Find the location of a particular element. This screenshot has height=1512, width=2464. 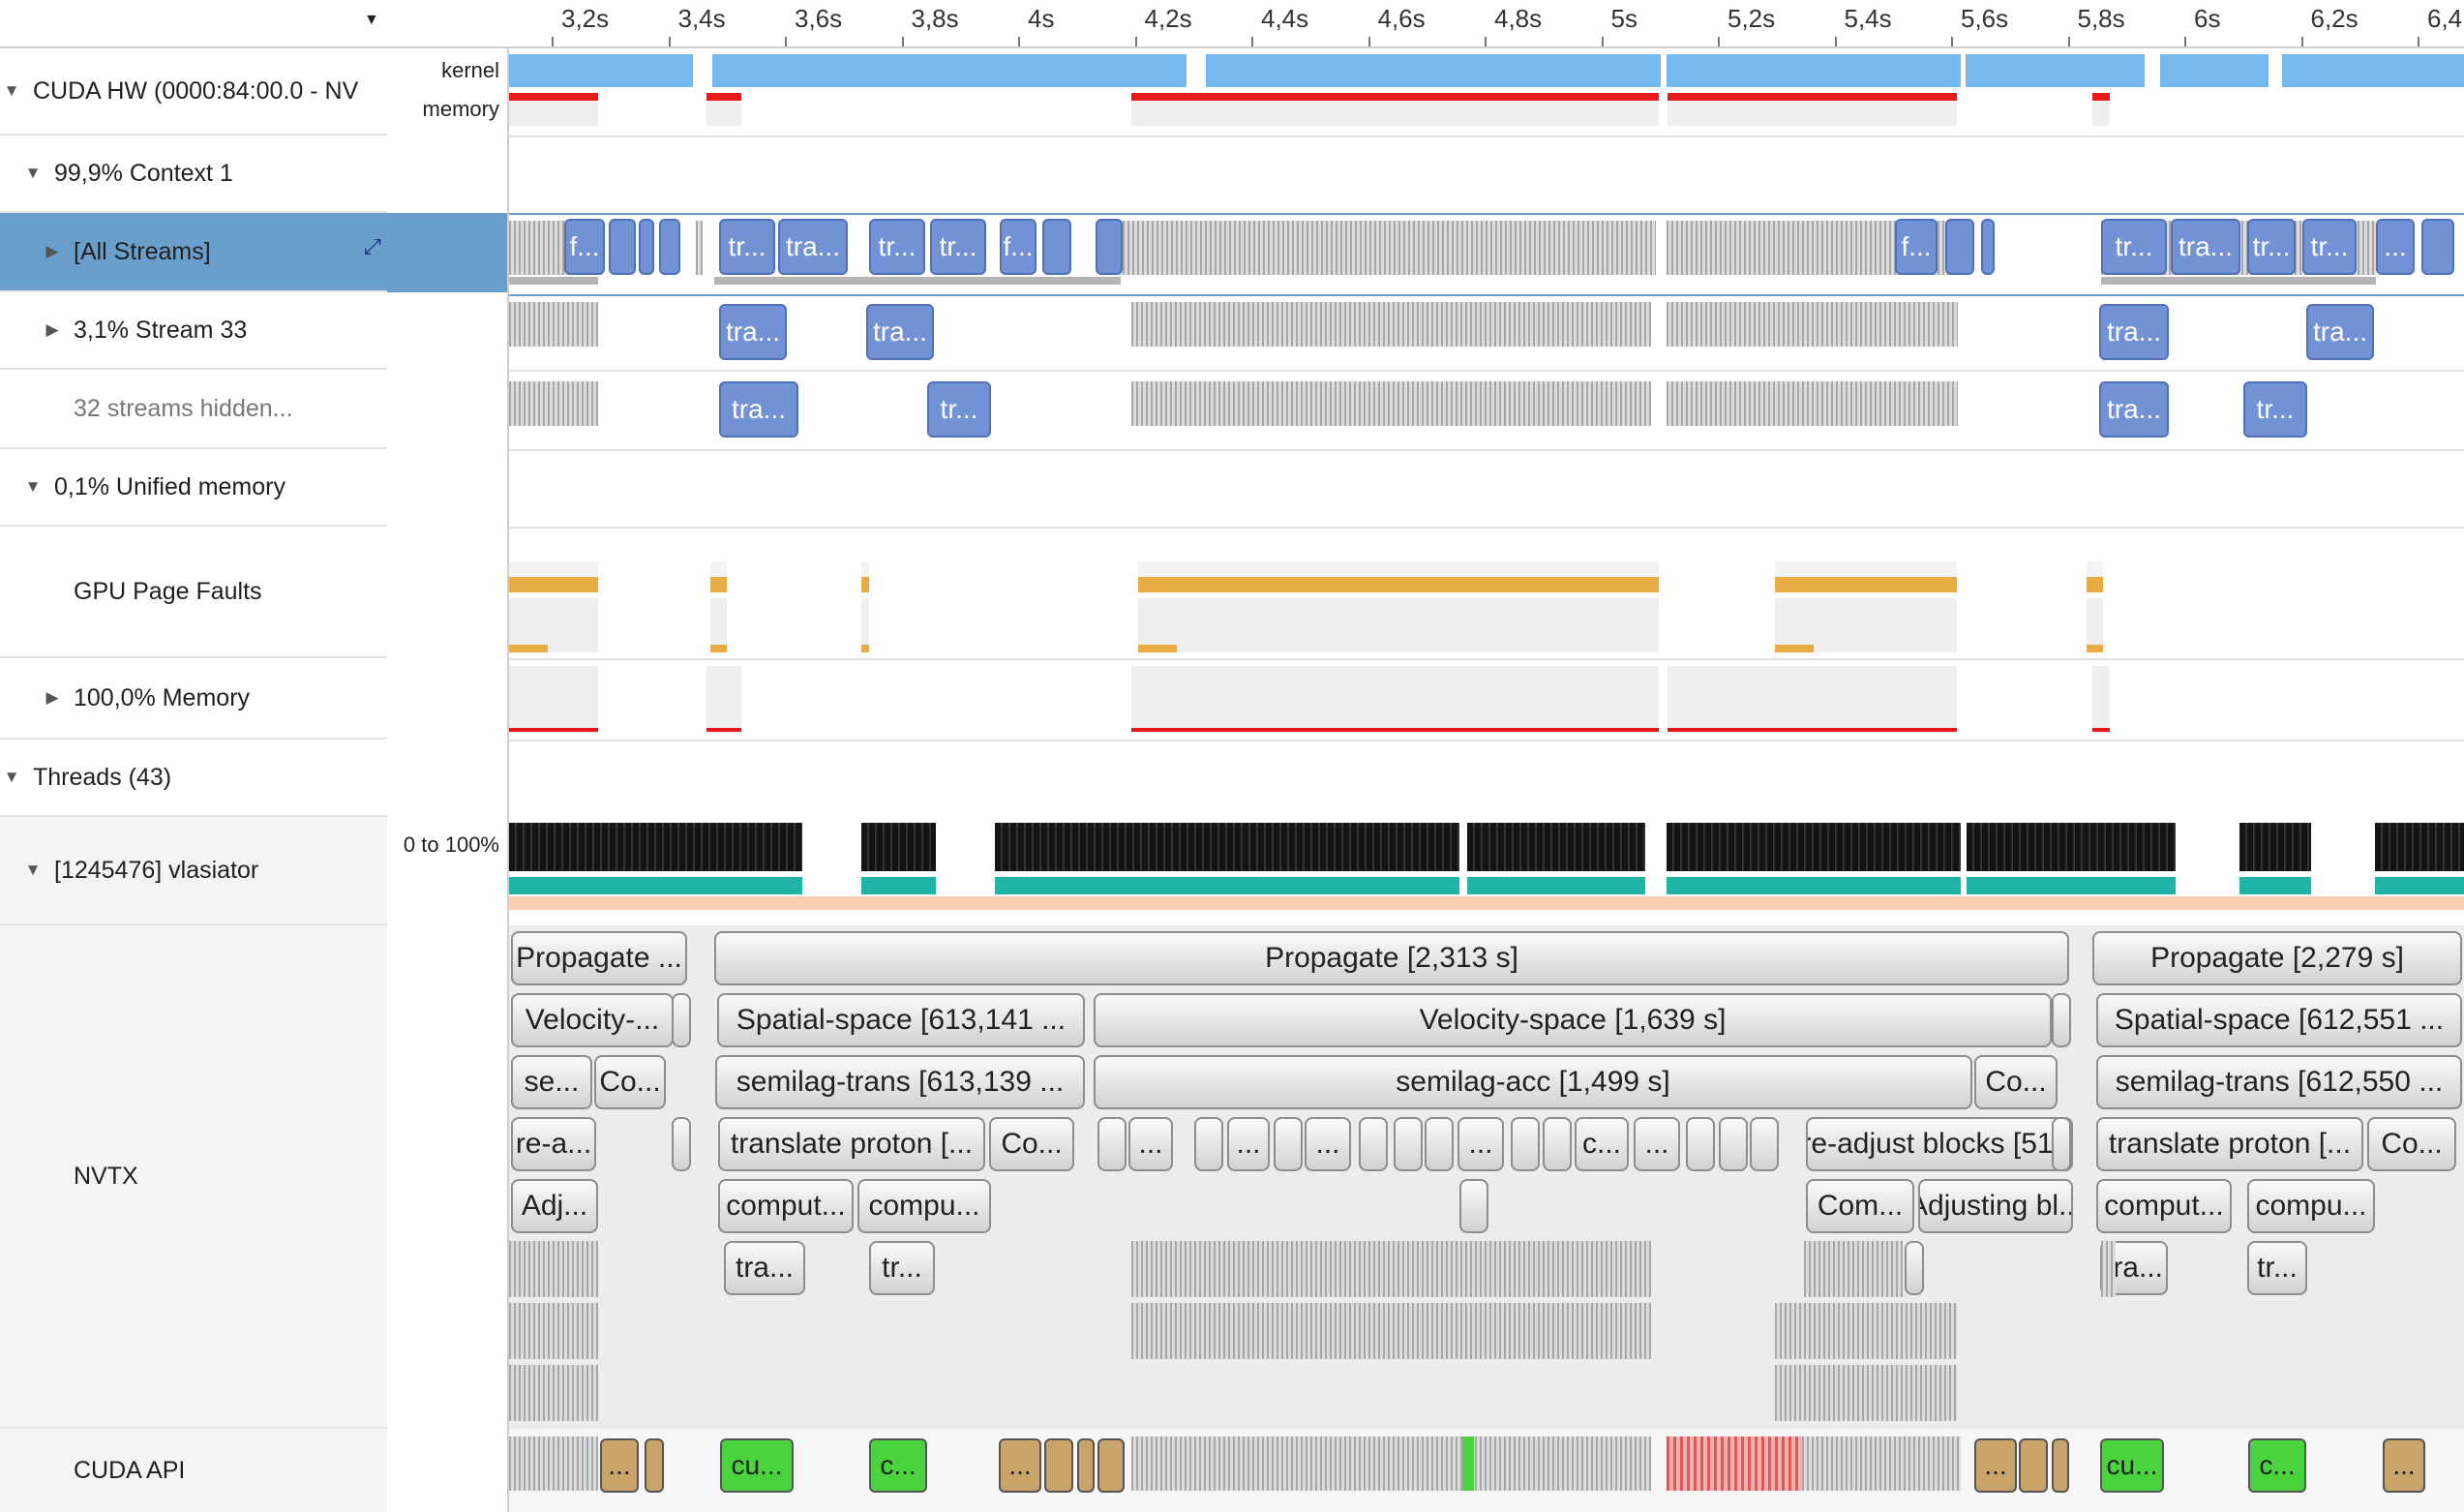

row-gpu-page-faults: GPU Page Faults is located at coordinates (193, 592).